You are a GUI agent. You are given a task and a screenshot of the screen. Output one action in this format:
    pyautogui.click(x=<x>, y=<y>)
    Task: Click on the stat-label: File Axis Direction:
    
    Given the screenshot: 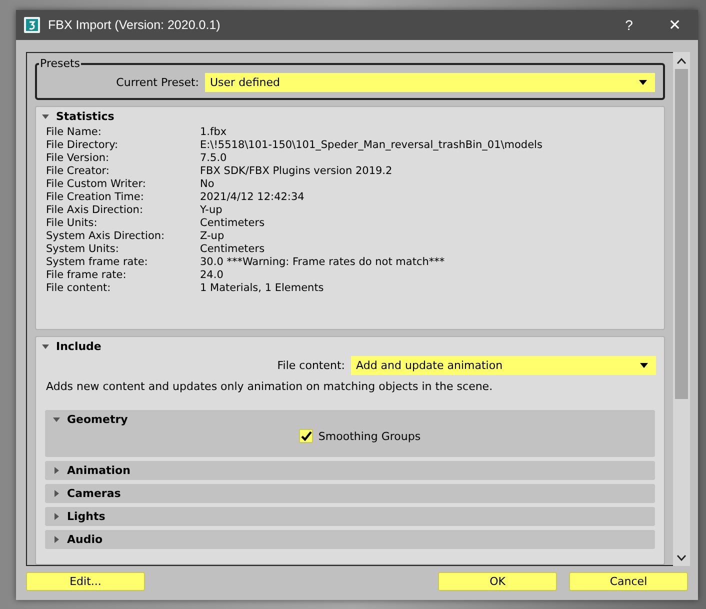 What is the action you would take?
    pyautogui.click(x=95, y=210)
    